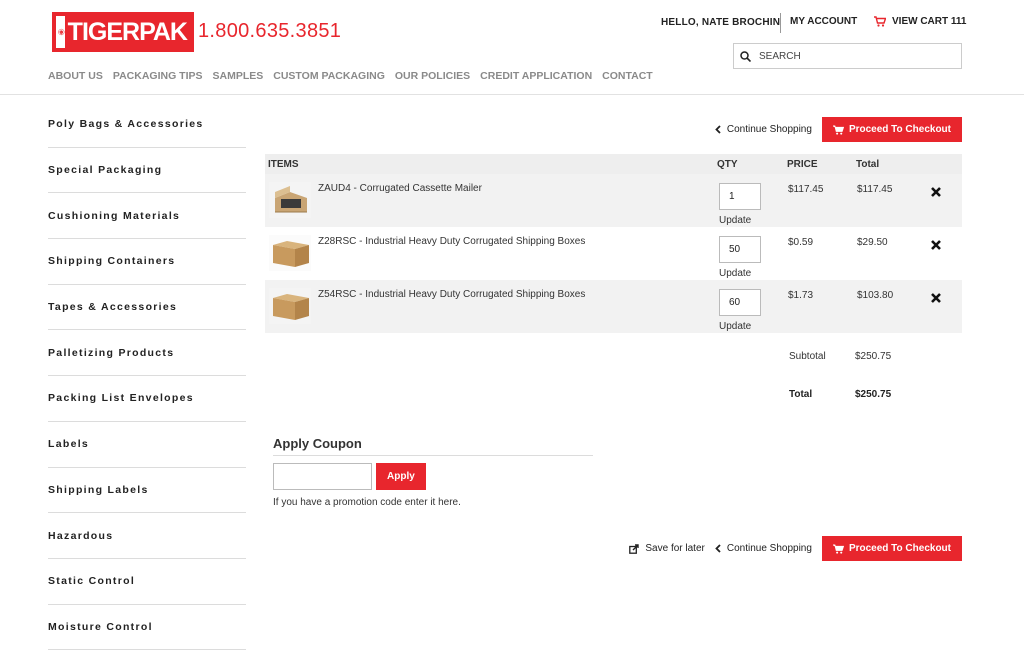 Image resolution: width=1024 pixels, height=651 pixels. What do you see at coordinates (433, 455) in the screenshot?
I see `coupon-divider` at bounding box center [433, 455].